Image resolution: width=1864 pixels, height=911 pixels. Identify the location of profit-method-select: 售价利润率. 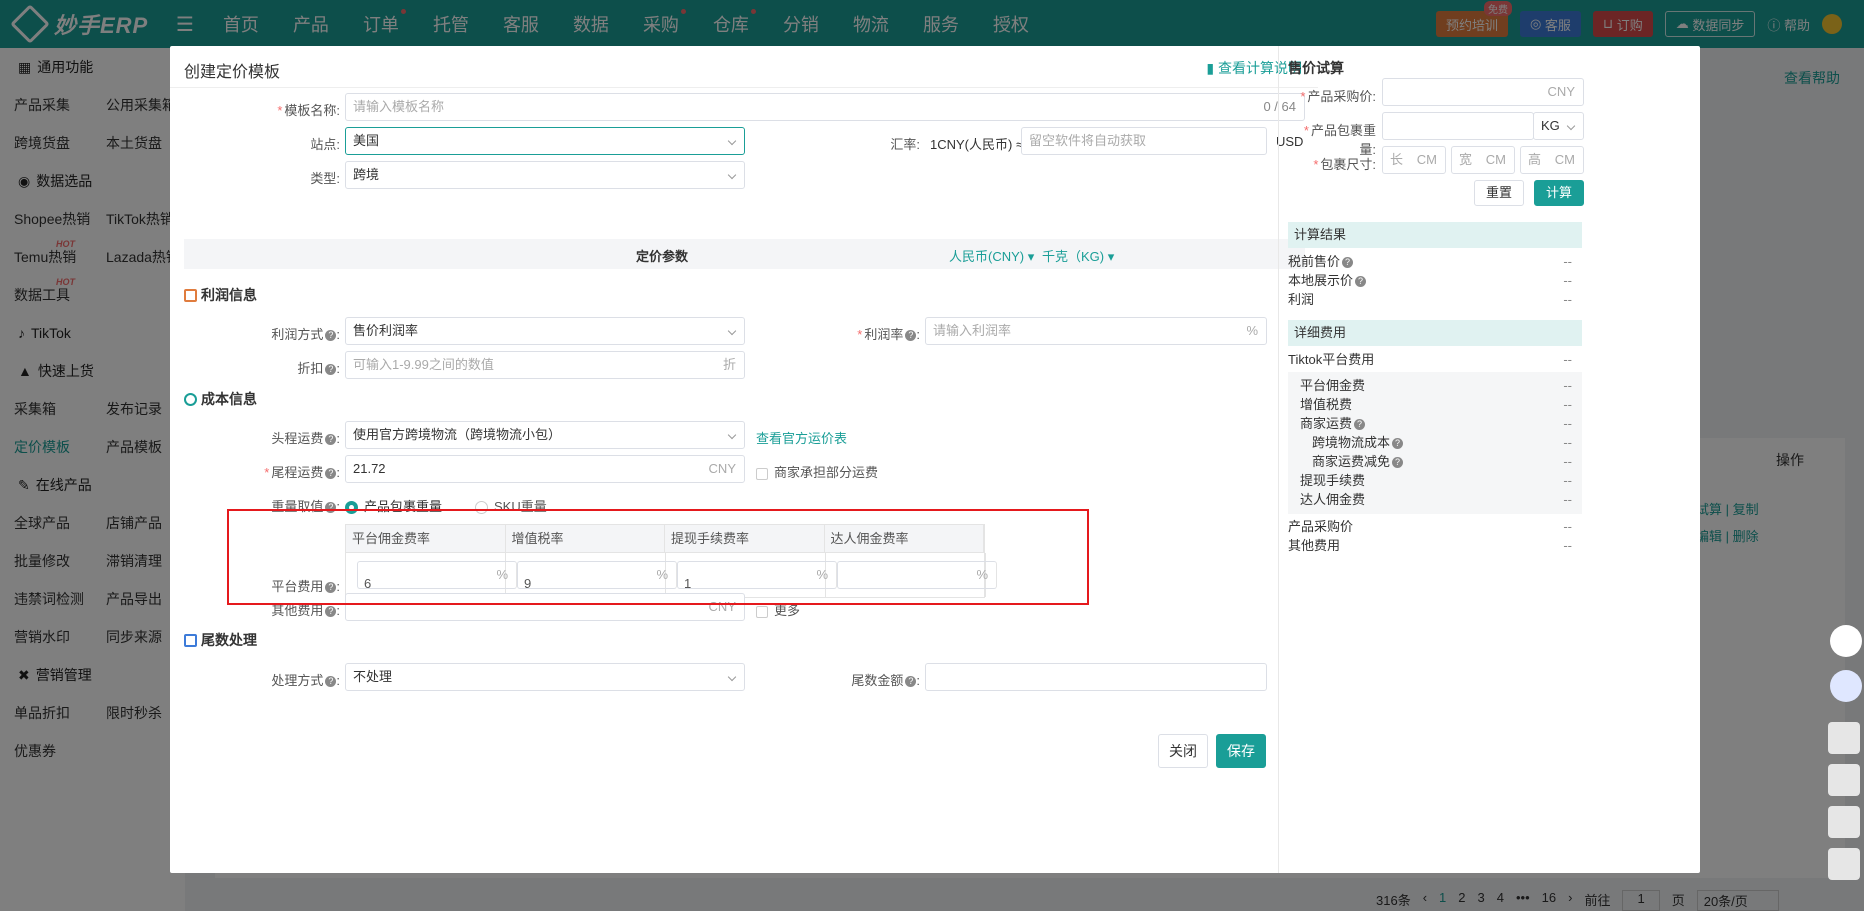
(545, 331).